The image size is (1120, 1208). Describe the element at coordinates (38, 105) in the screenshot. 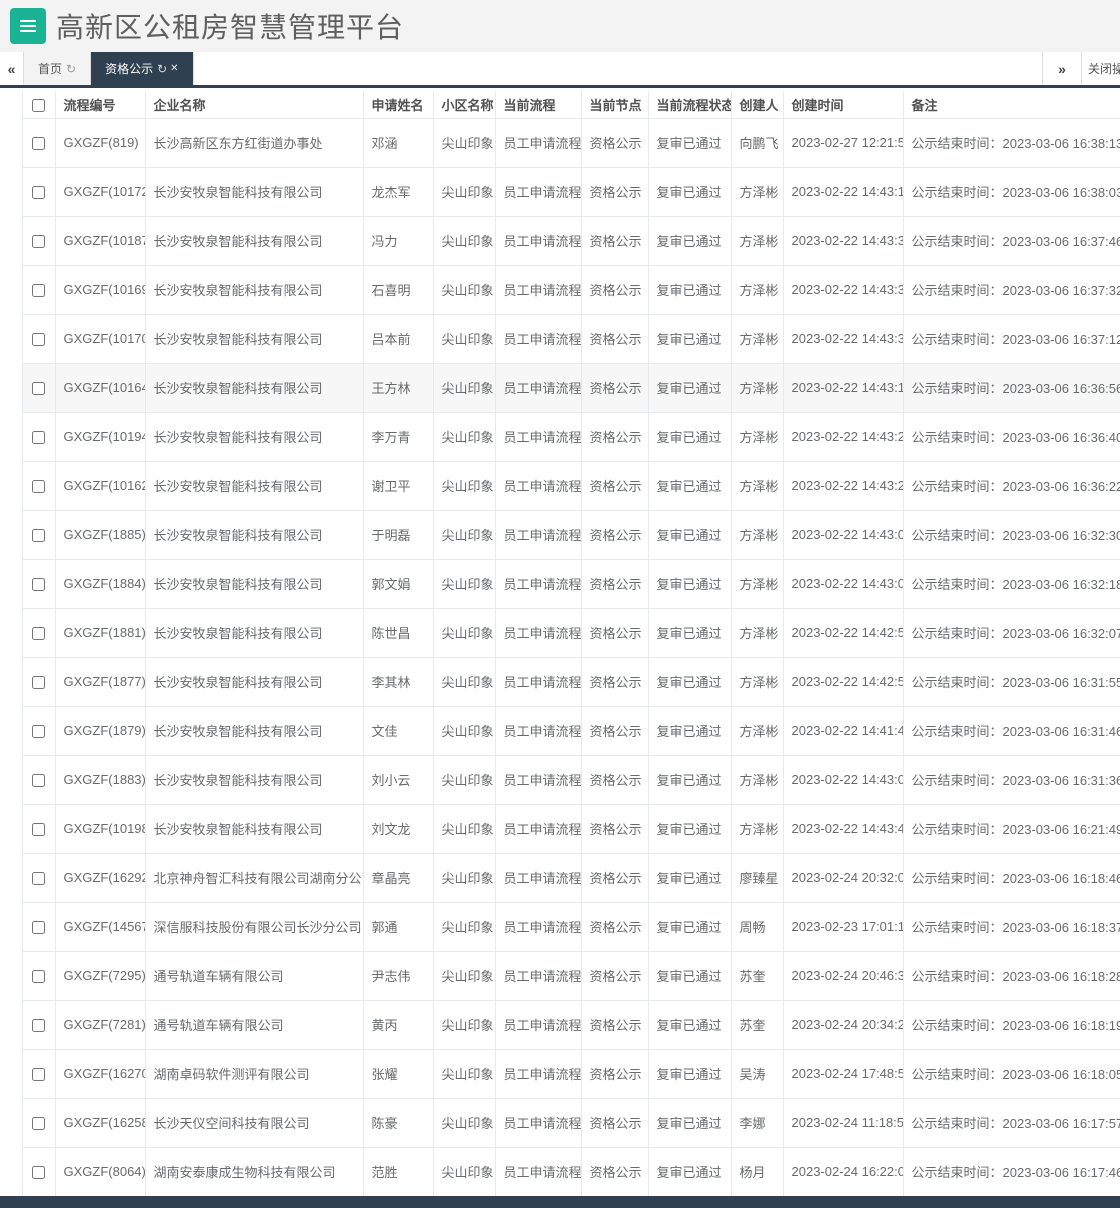

I see `select-all-checkbox` at that location.